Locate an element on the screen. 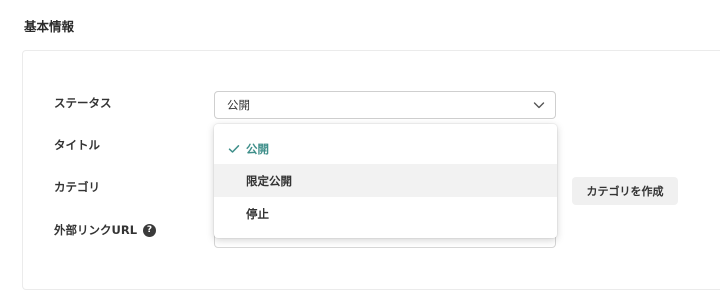 Image resolution: width=720 pixels, height=308 pixels. external-link-label: 外部リンクURL ? is located at coordinates (105, 230).